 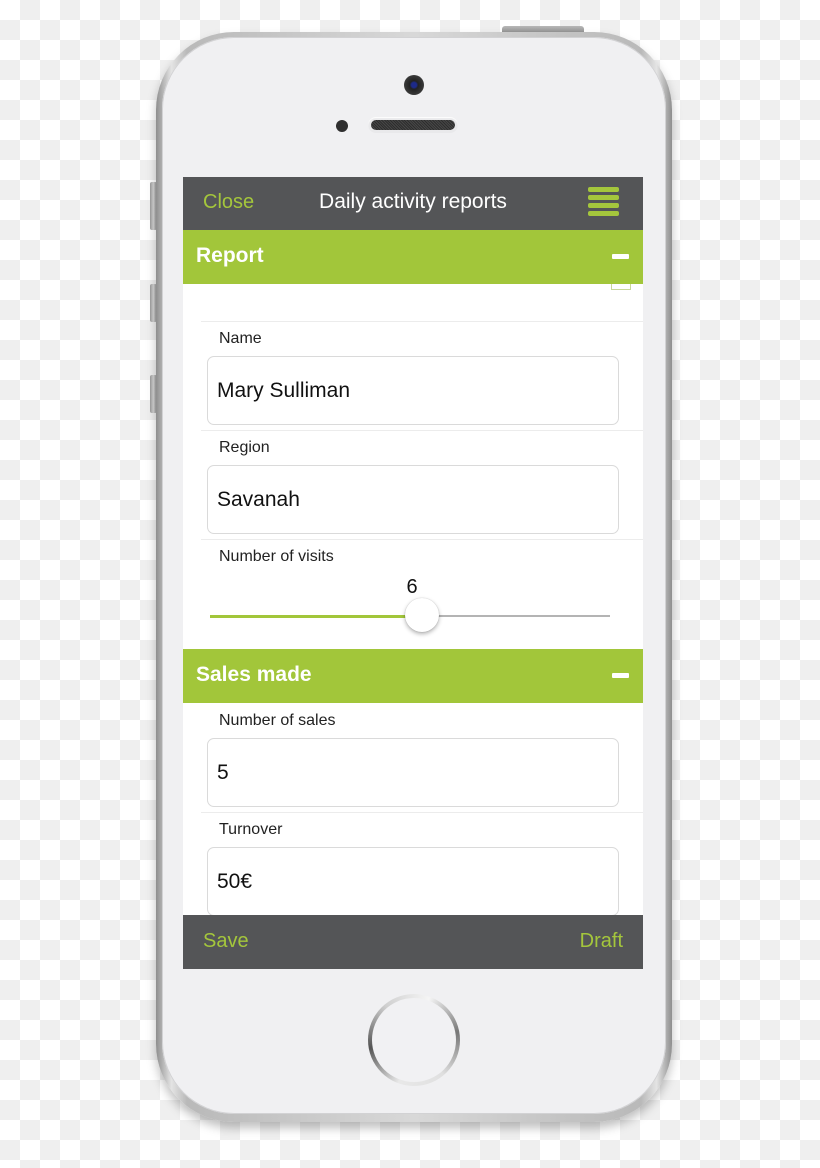 What do you see at coordinates (244, 447) in the screenshot?
I see `region-label: Region` at bounding box center [244, 447].